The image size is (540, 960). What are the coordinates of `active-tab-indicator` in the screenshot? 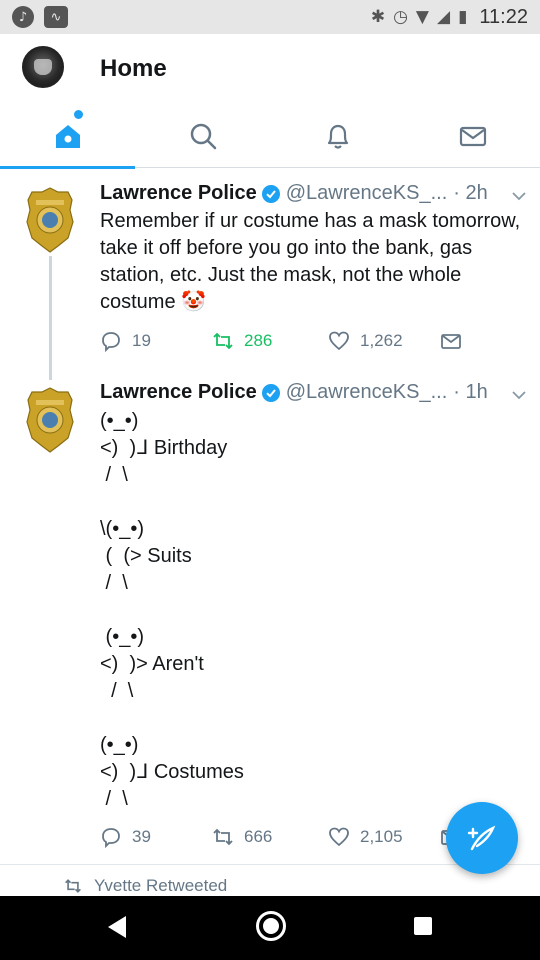 It's located at (67, 167).